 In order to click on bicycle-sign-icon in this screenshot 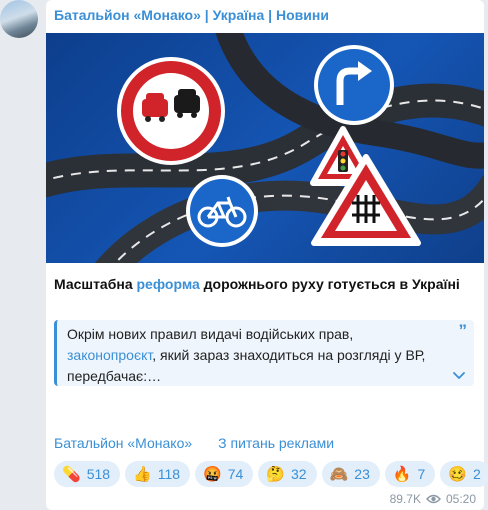, I will do `click(222, 211)`.